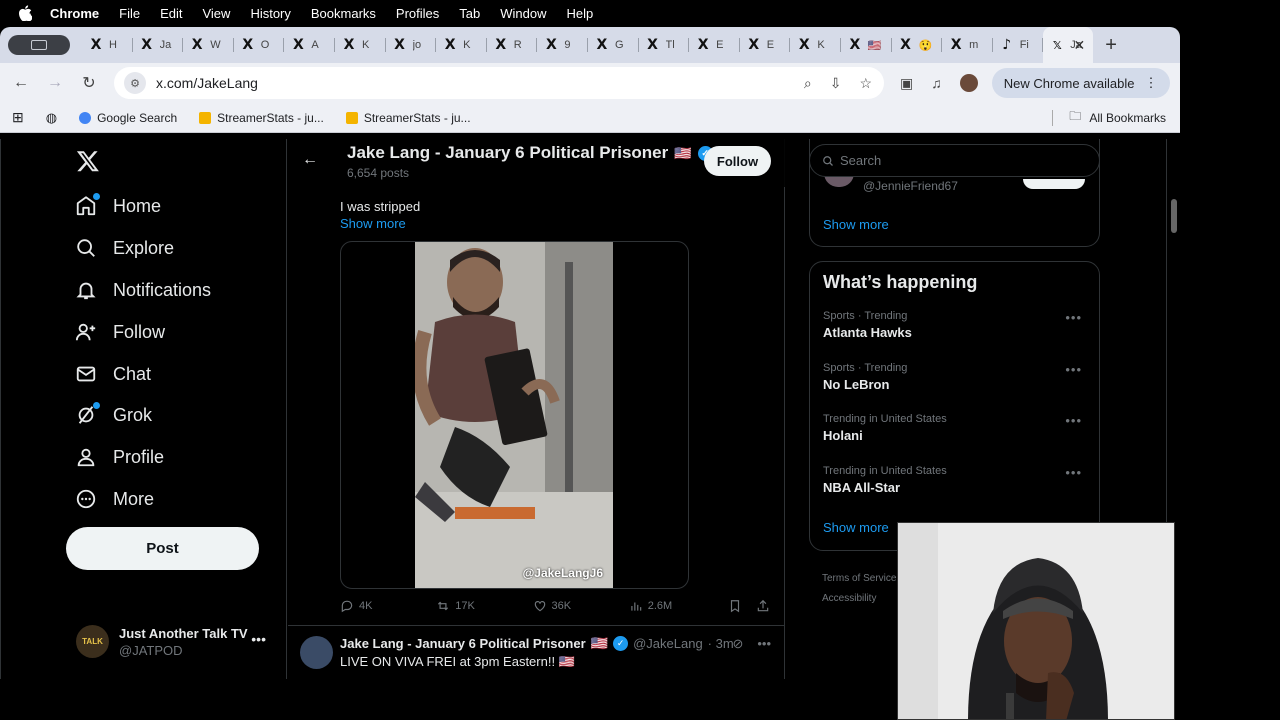  What do you see at coordinates (613, 45) in the screenshot?
I see `browser-tab: XG` at bounding box center [613, 45].